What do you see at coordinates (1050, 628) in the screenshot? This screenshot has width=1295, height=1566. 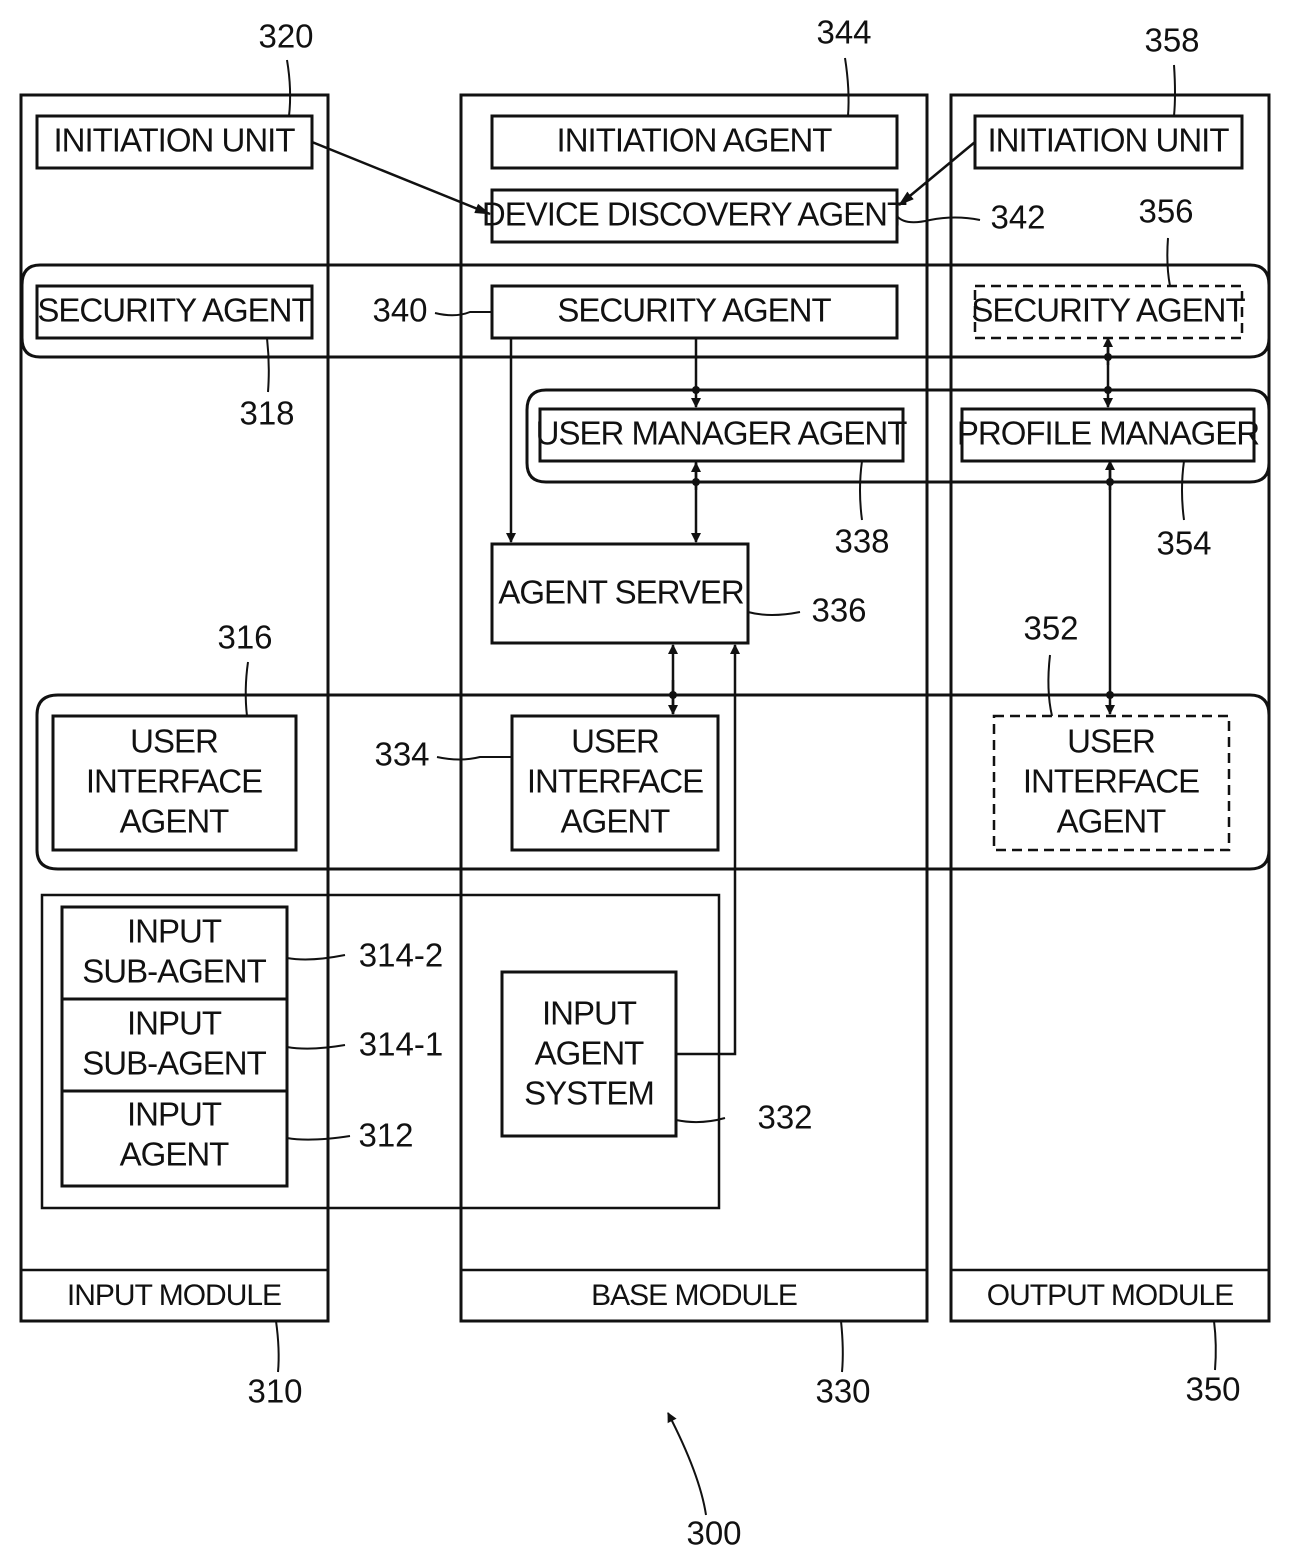 I see `ref-352: 352` at bounding box center [1050, 628].